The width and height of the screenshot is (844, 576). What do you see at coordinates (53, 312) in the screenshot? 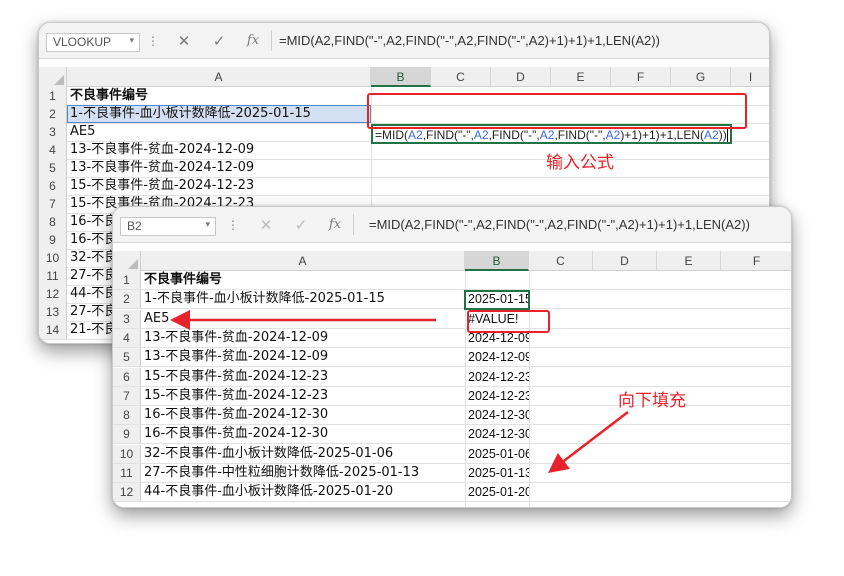
I see `row-header: 13` at bounding box center [53, 312].